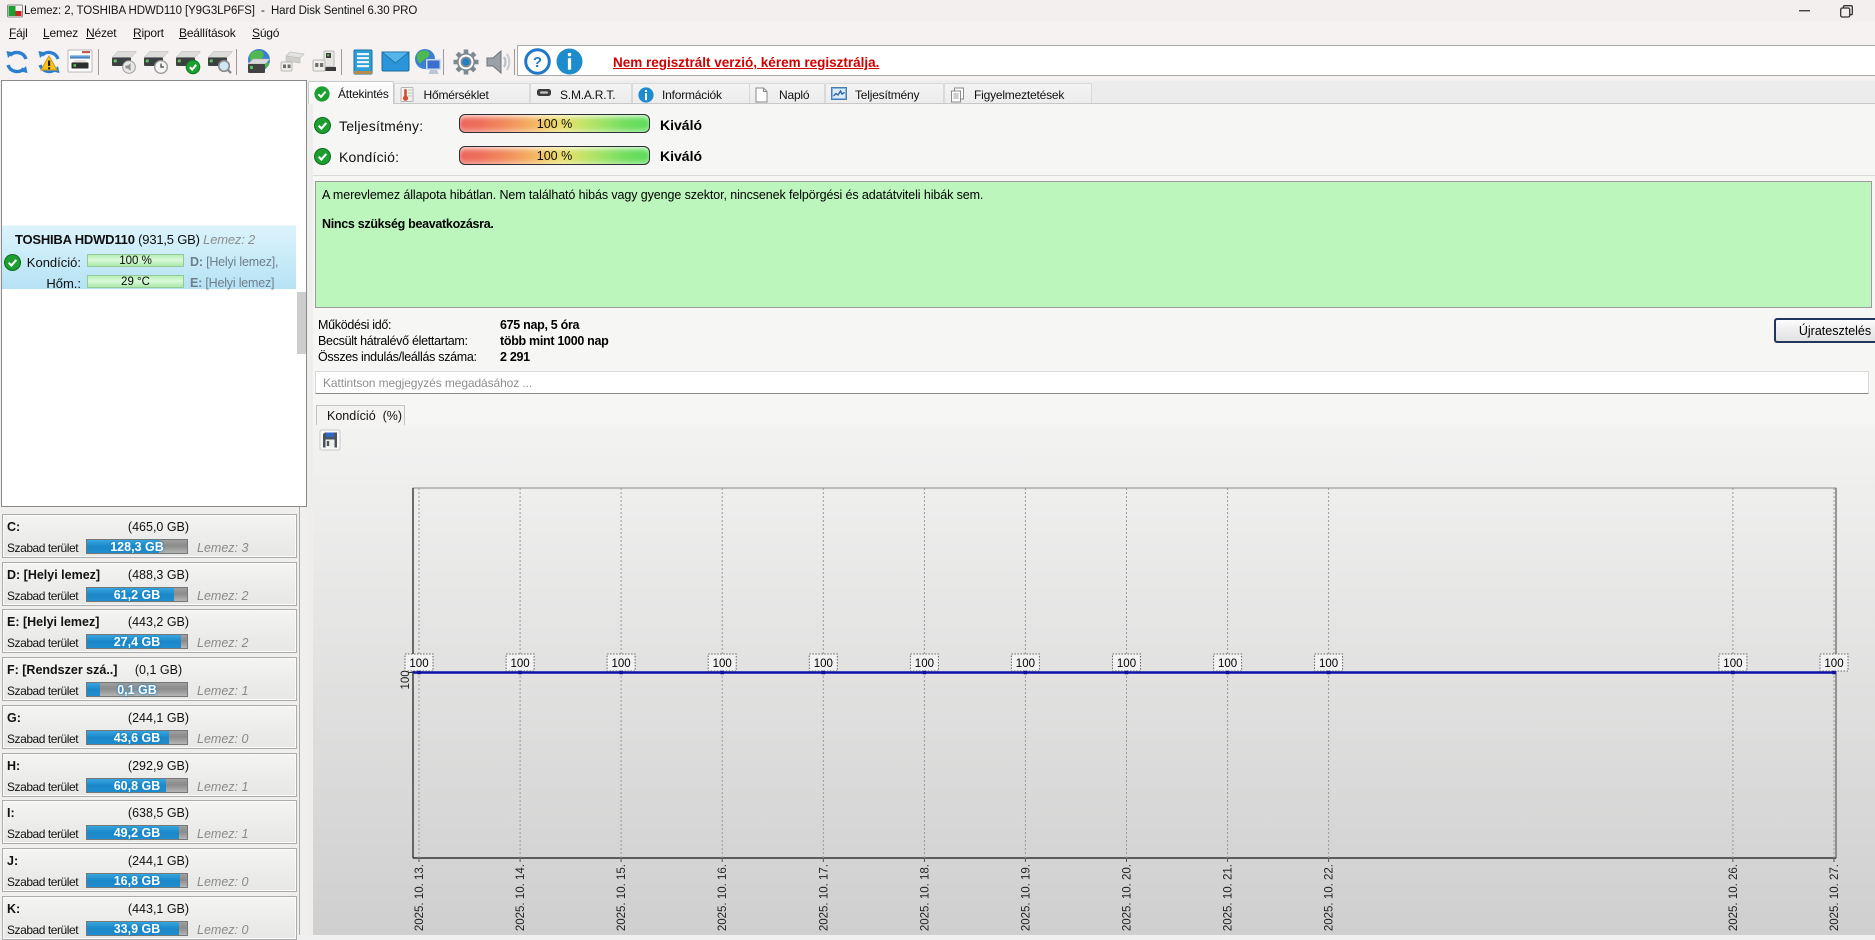  I want to click on svg-text: 2025. 10. 27., so click(1835, 897).